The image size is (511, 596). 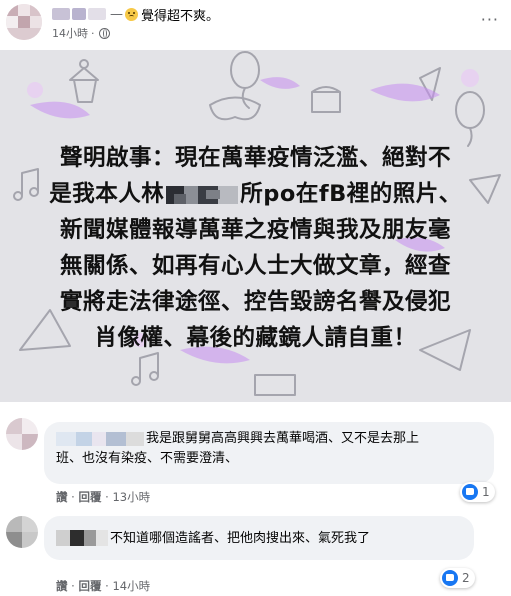 What do you see at coordinates (131, 497) in the screenshot?
I see `comment-time: 13小時` at bounding box center [131, 497].